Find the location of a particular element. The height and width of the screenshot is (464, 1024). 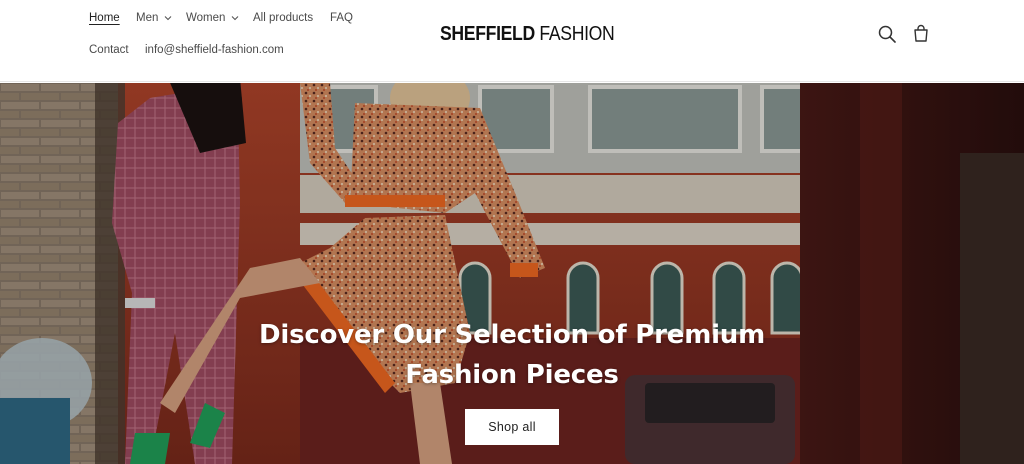

nav-email: info@sheffield-fashion.com is located at coordinates (214, 50).